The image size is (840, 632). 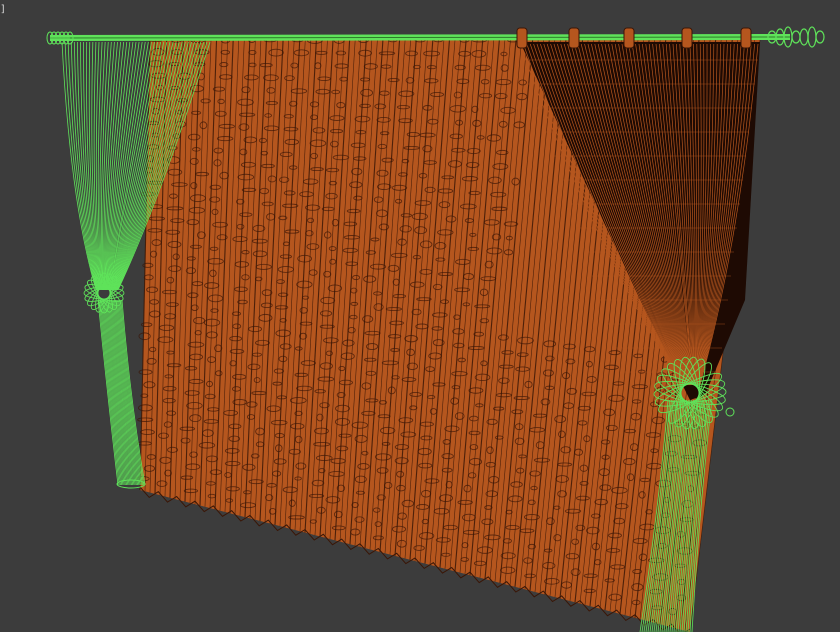 What do you see at coordinates (3, 9) in the screenshot?
I see `viewport-corner-label: ]` at bounding box center [3, 9].